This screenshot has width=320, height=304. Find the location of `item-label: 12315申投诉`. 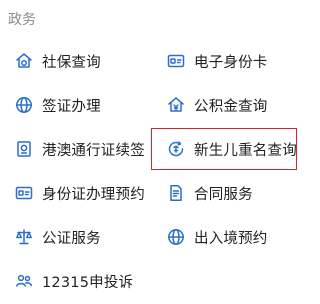

item-label: 12315申投诉 is located at coordinates (88, 282).